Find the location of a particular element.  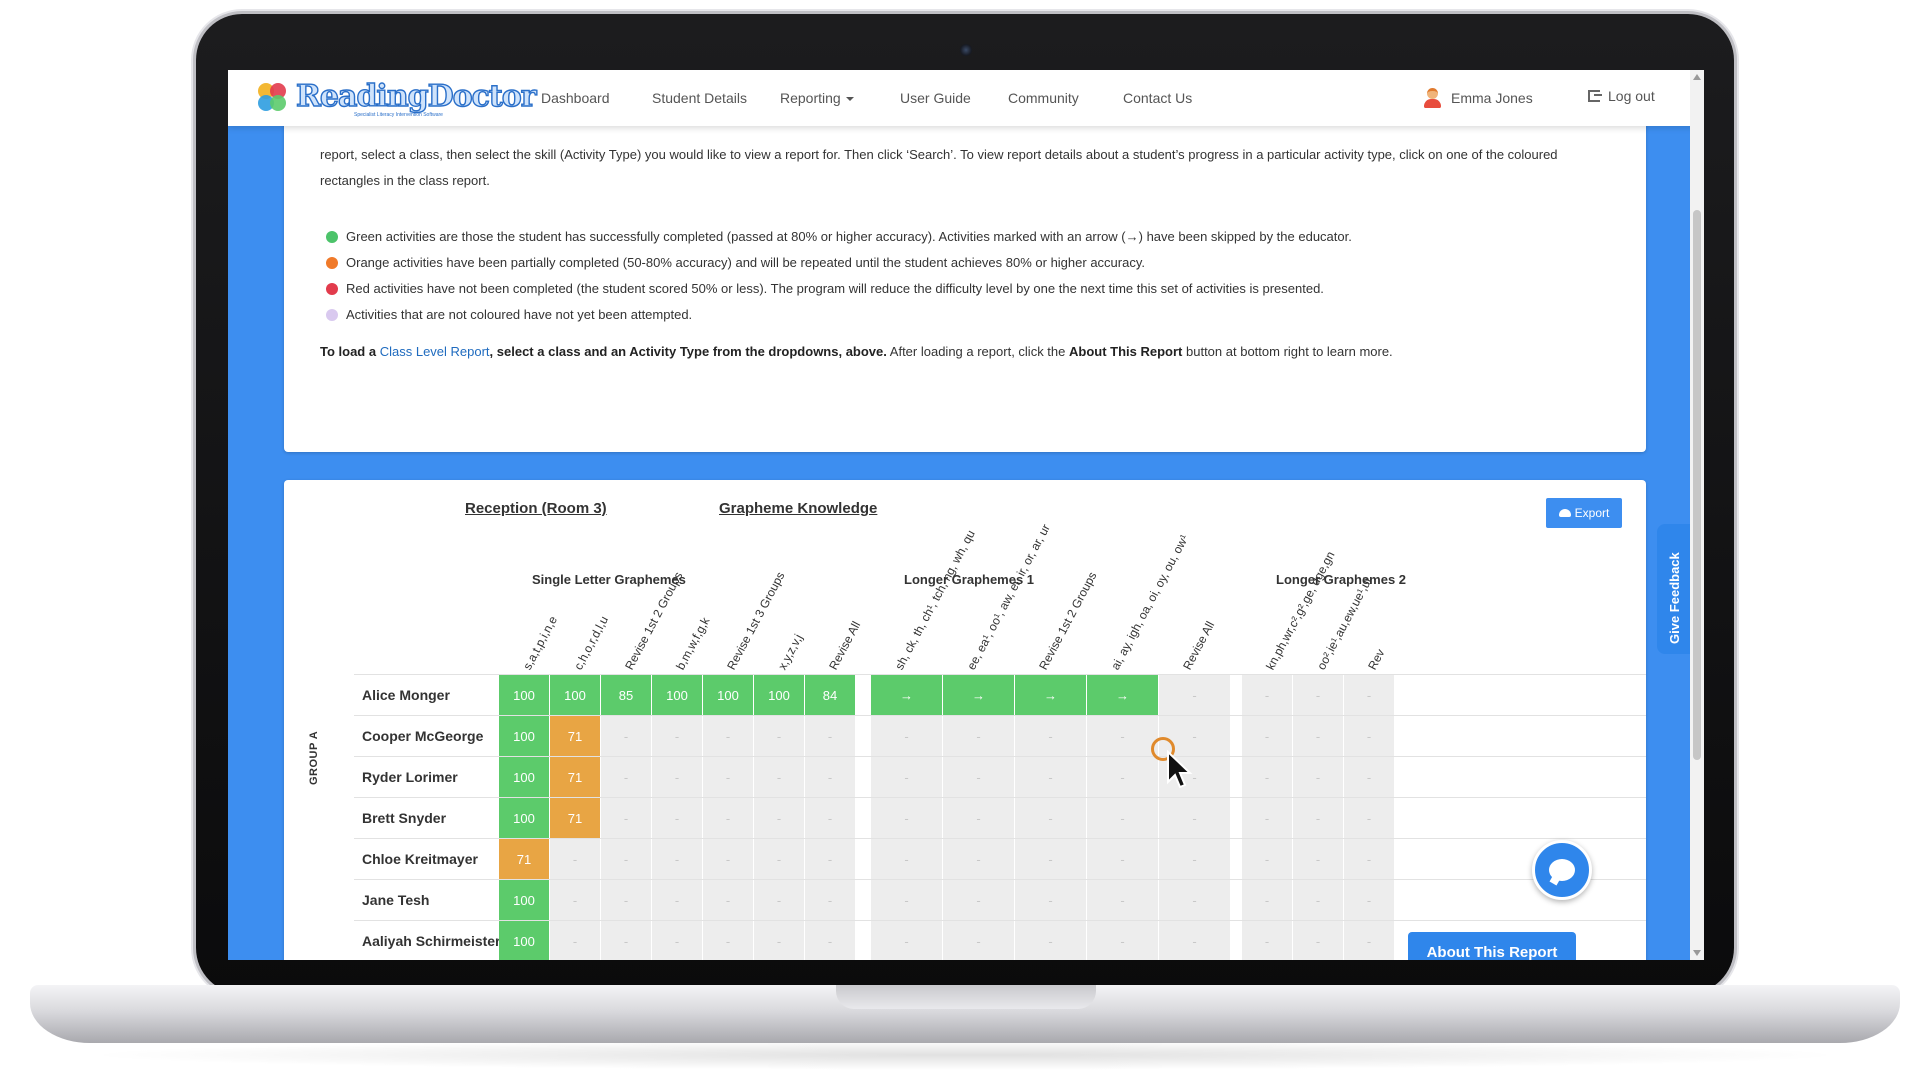

laptop-shadow is located at coordinates (965, 1055).